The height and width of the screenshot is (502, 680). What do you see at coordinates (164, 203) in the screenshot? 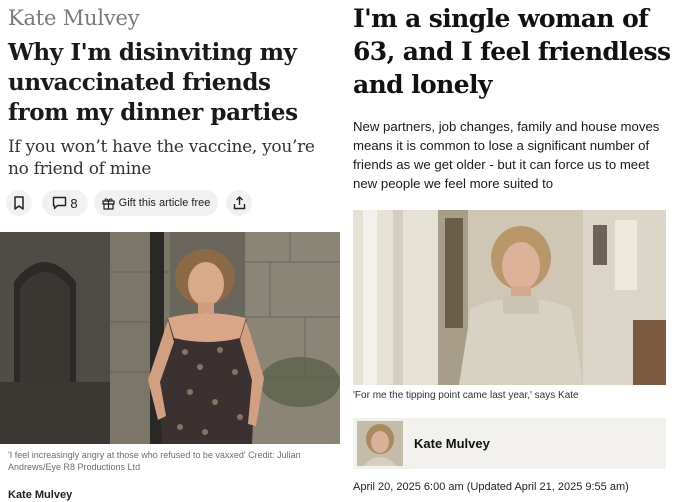
I see `gift-label: Gift this article free` at bounding box center [164, 203].